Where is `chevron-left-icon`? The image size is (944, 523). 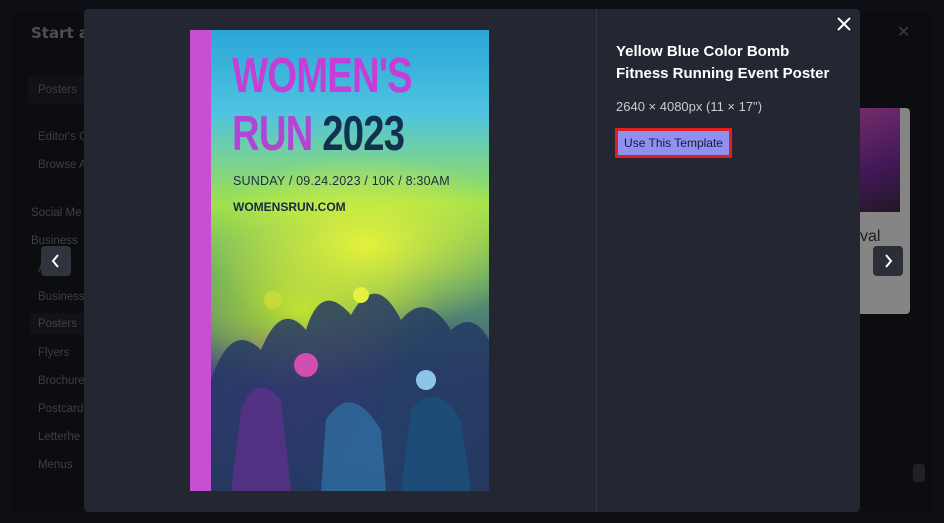
chevron-left-icon is located at coordinates (55, 261).